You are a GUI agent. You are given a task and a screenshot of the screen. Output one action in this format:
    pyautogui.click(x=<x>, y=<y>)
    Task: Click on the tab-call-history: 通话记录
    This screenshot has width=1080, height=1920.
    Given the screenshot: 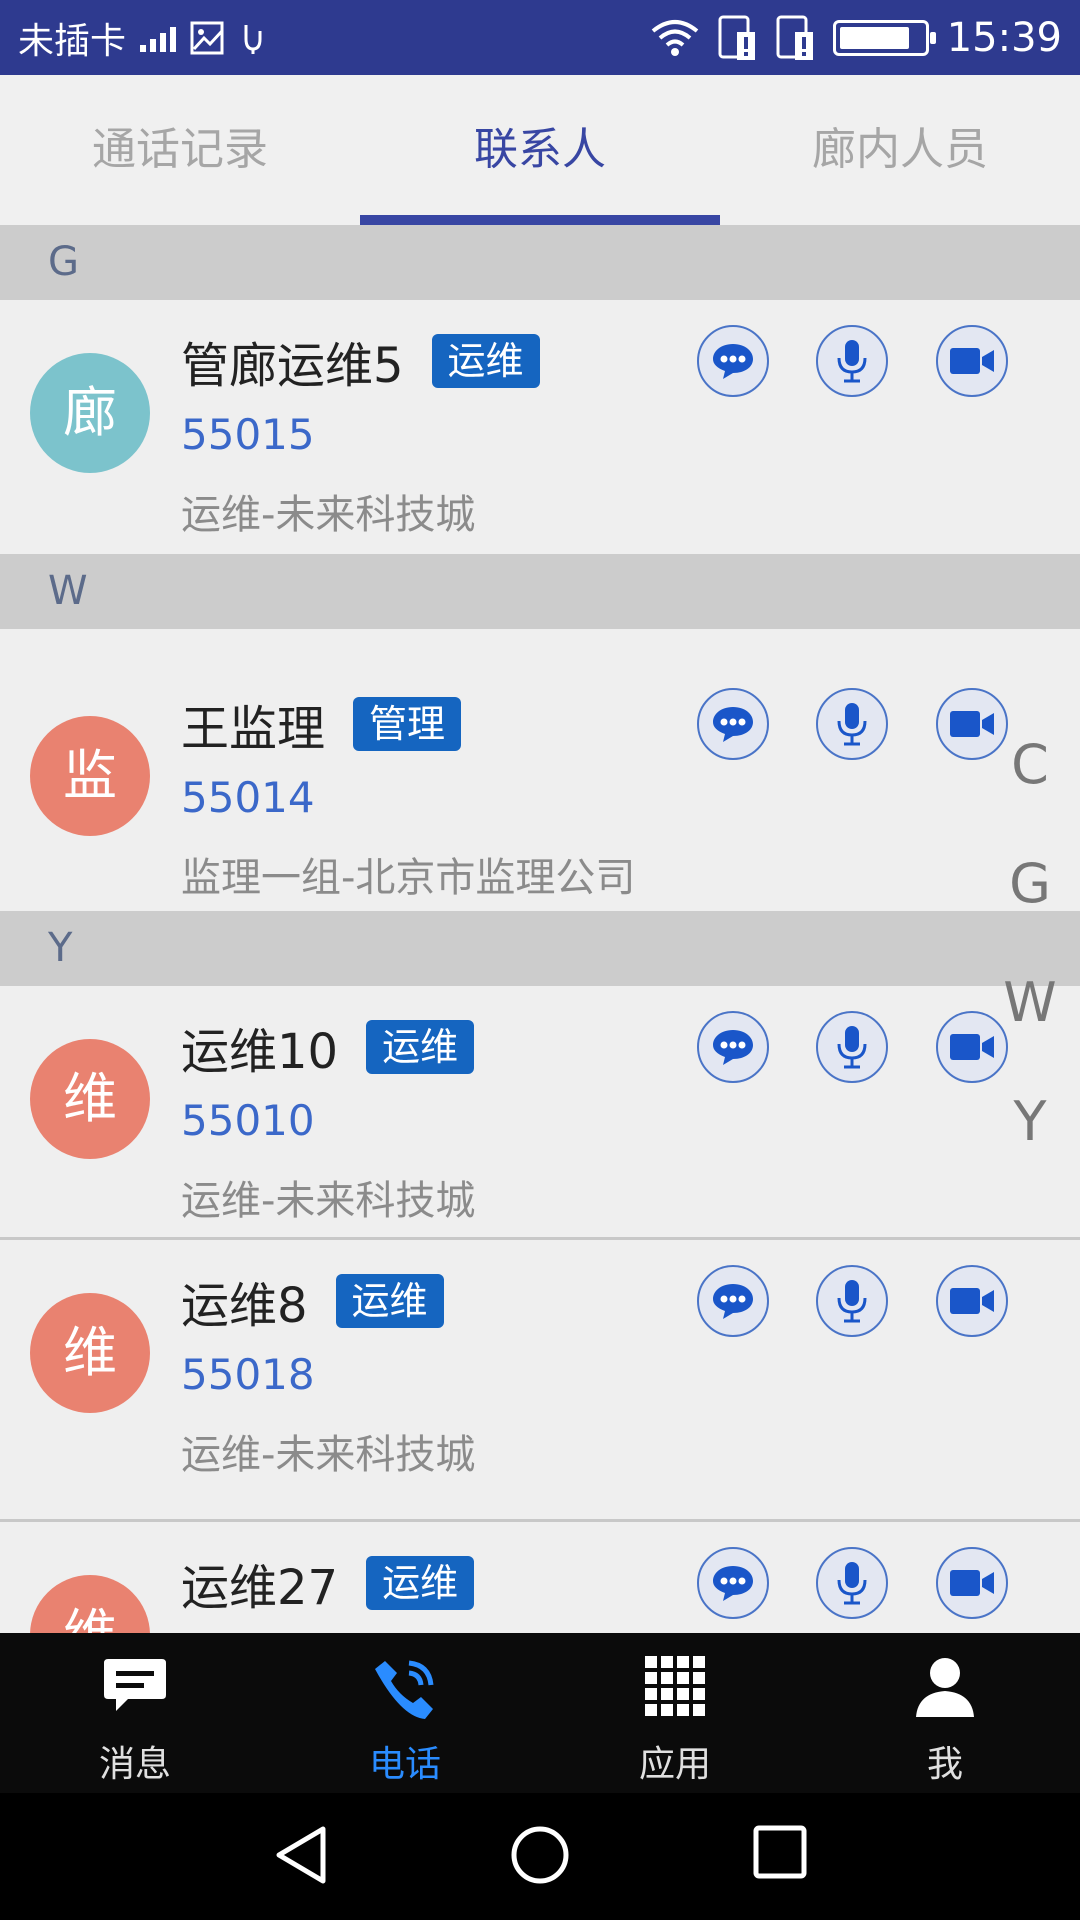 What is the action you would take?
    pyautogui.click(x=180, y=150)
    